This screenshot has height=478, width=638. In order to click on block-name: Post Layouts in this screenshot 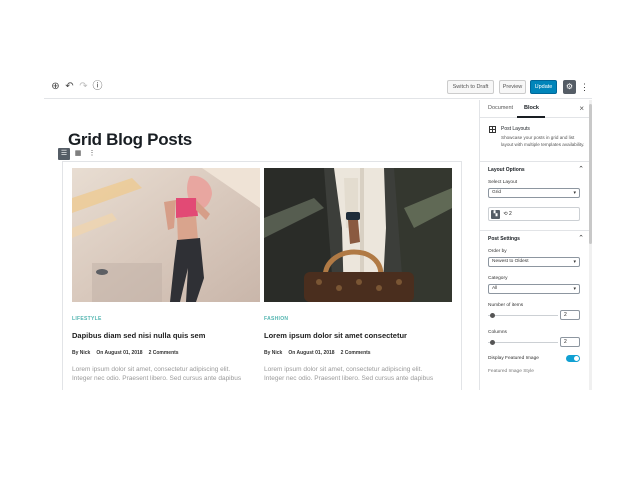, I will do `click(515, 129)`.